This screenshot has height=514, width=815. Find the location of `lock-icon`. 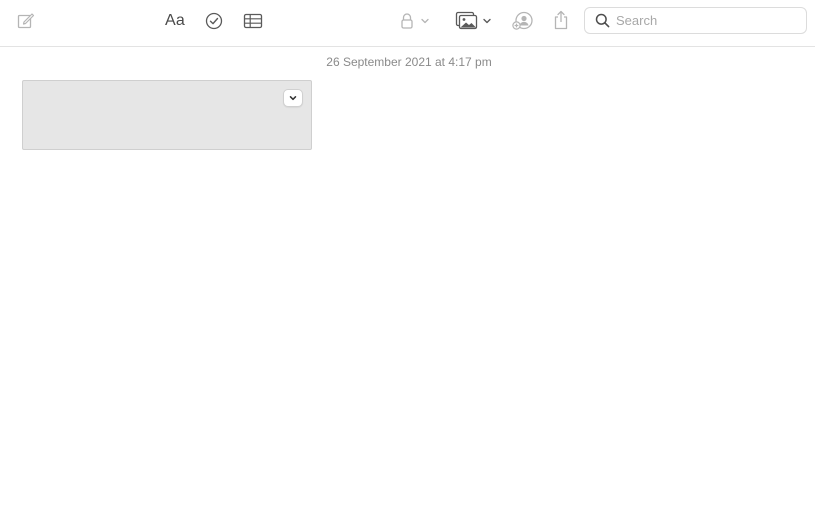

lock-icon is located at coordinates (407, 21).